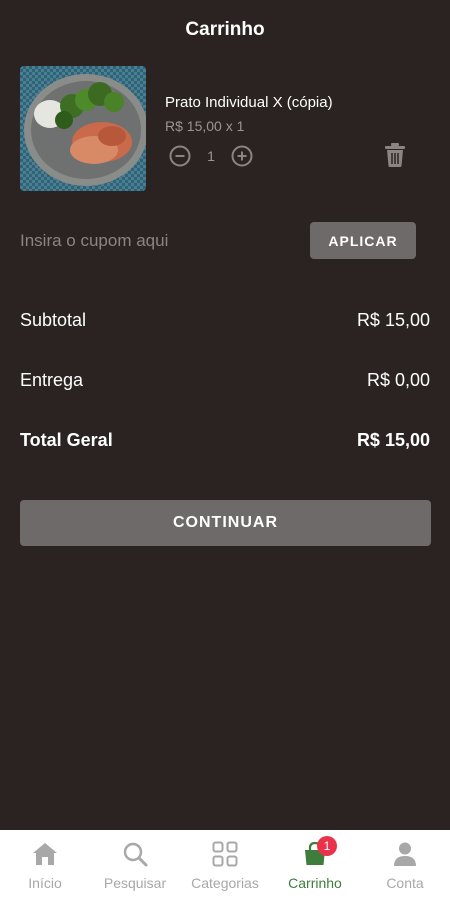 The height and width of the screenshot is (900, 450). I want to click on cart-badge: 1, so click(327, 845).